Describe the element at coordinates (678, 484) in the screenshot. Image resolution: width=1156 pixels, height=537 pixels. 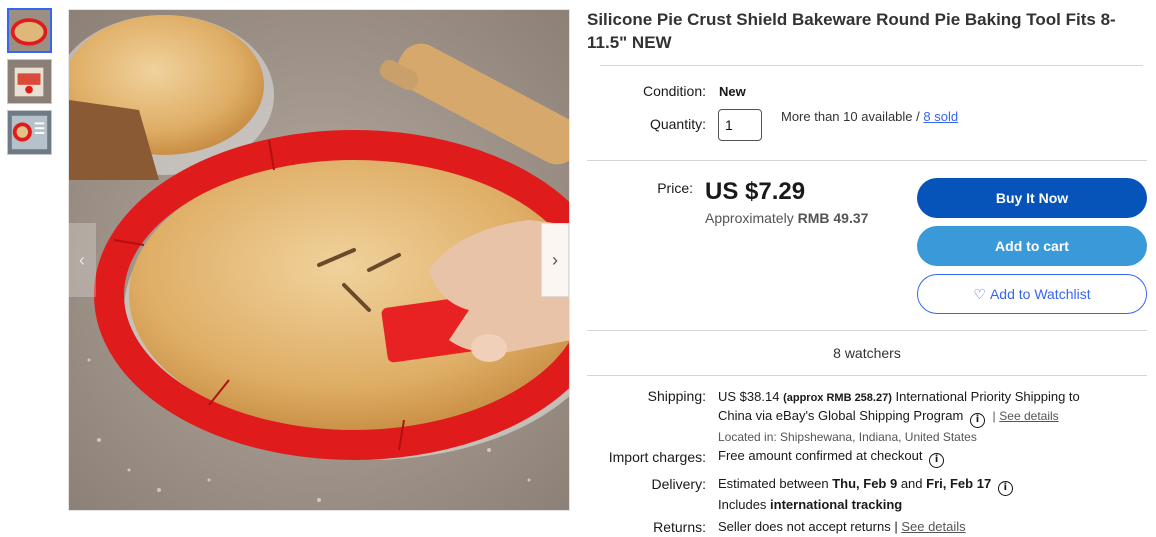
I see `delivery-label: Delivery:` at that location.